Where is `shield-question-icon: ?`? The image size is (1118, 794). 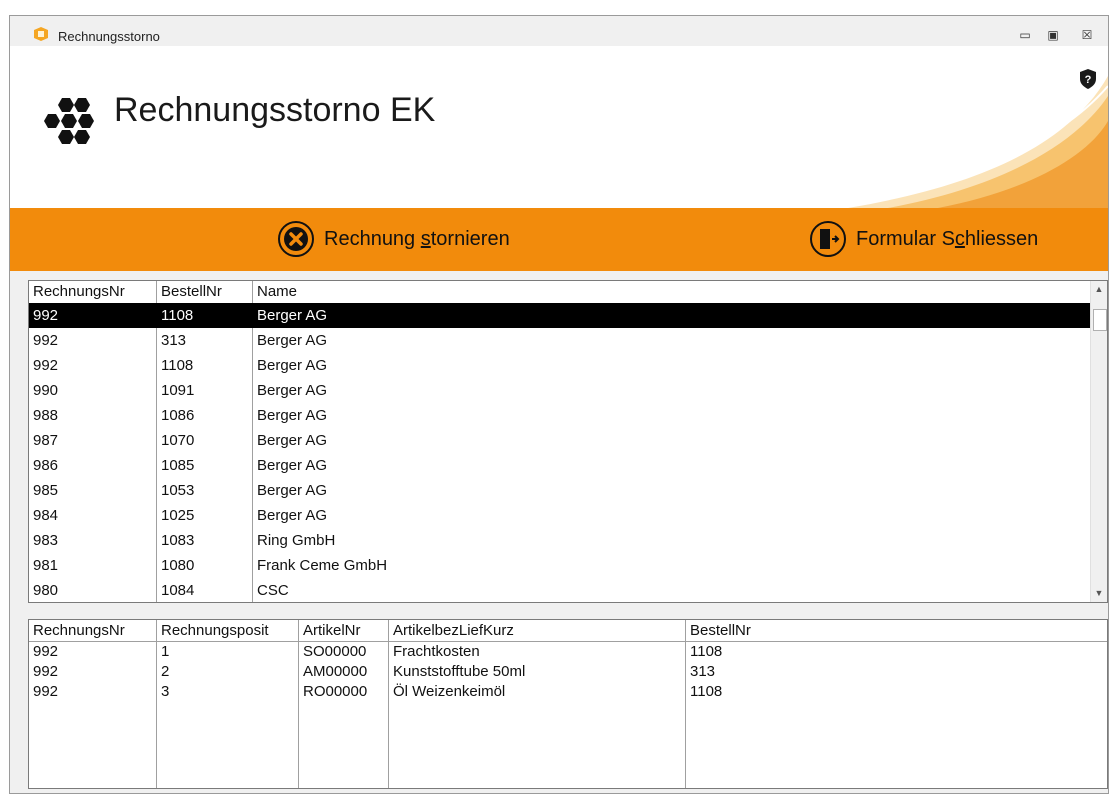
shield-question-icon: ? is located at coordinates (1088, 79).